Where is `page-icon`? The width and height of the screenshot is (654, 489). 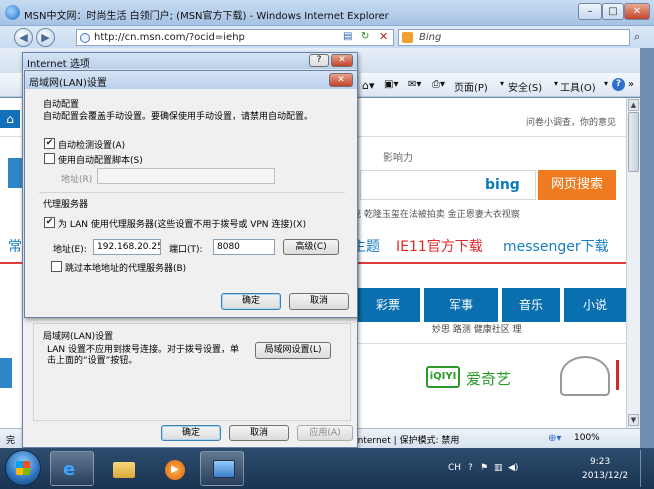
page-icon is located at coordinates (85, 38).